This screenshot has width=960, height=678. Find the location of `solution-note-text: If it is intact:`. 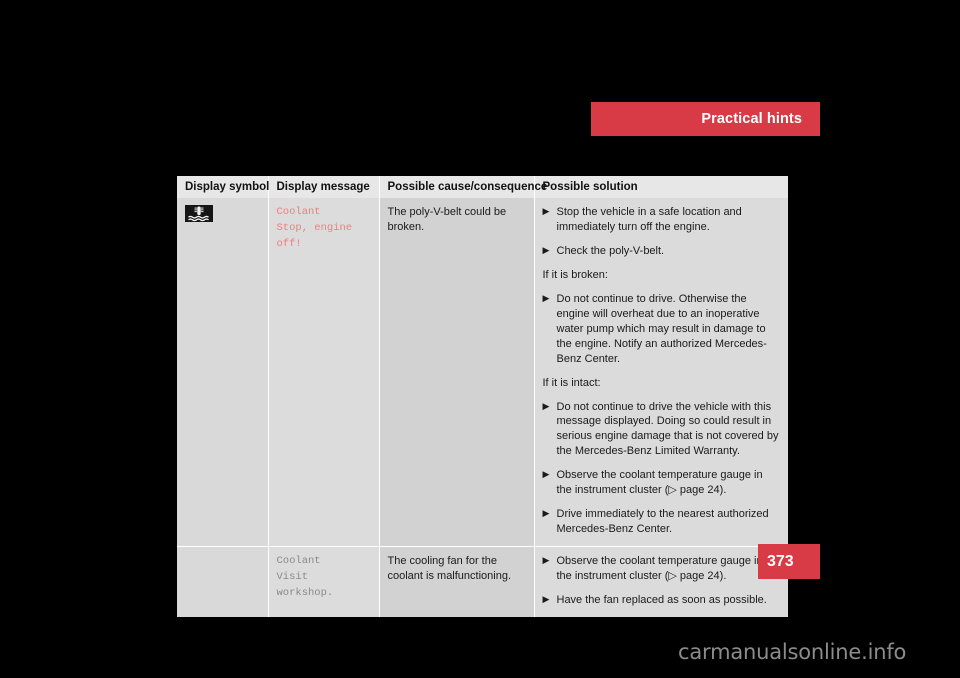

solution-note-text: If it is intact: is located at coordinates (571, 382).